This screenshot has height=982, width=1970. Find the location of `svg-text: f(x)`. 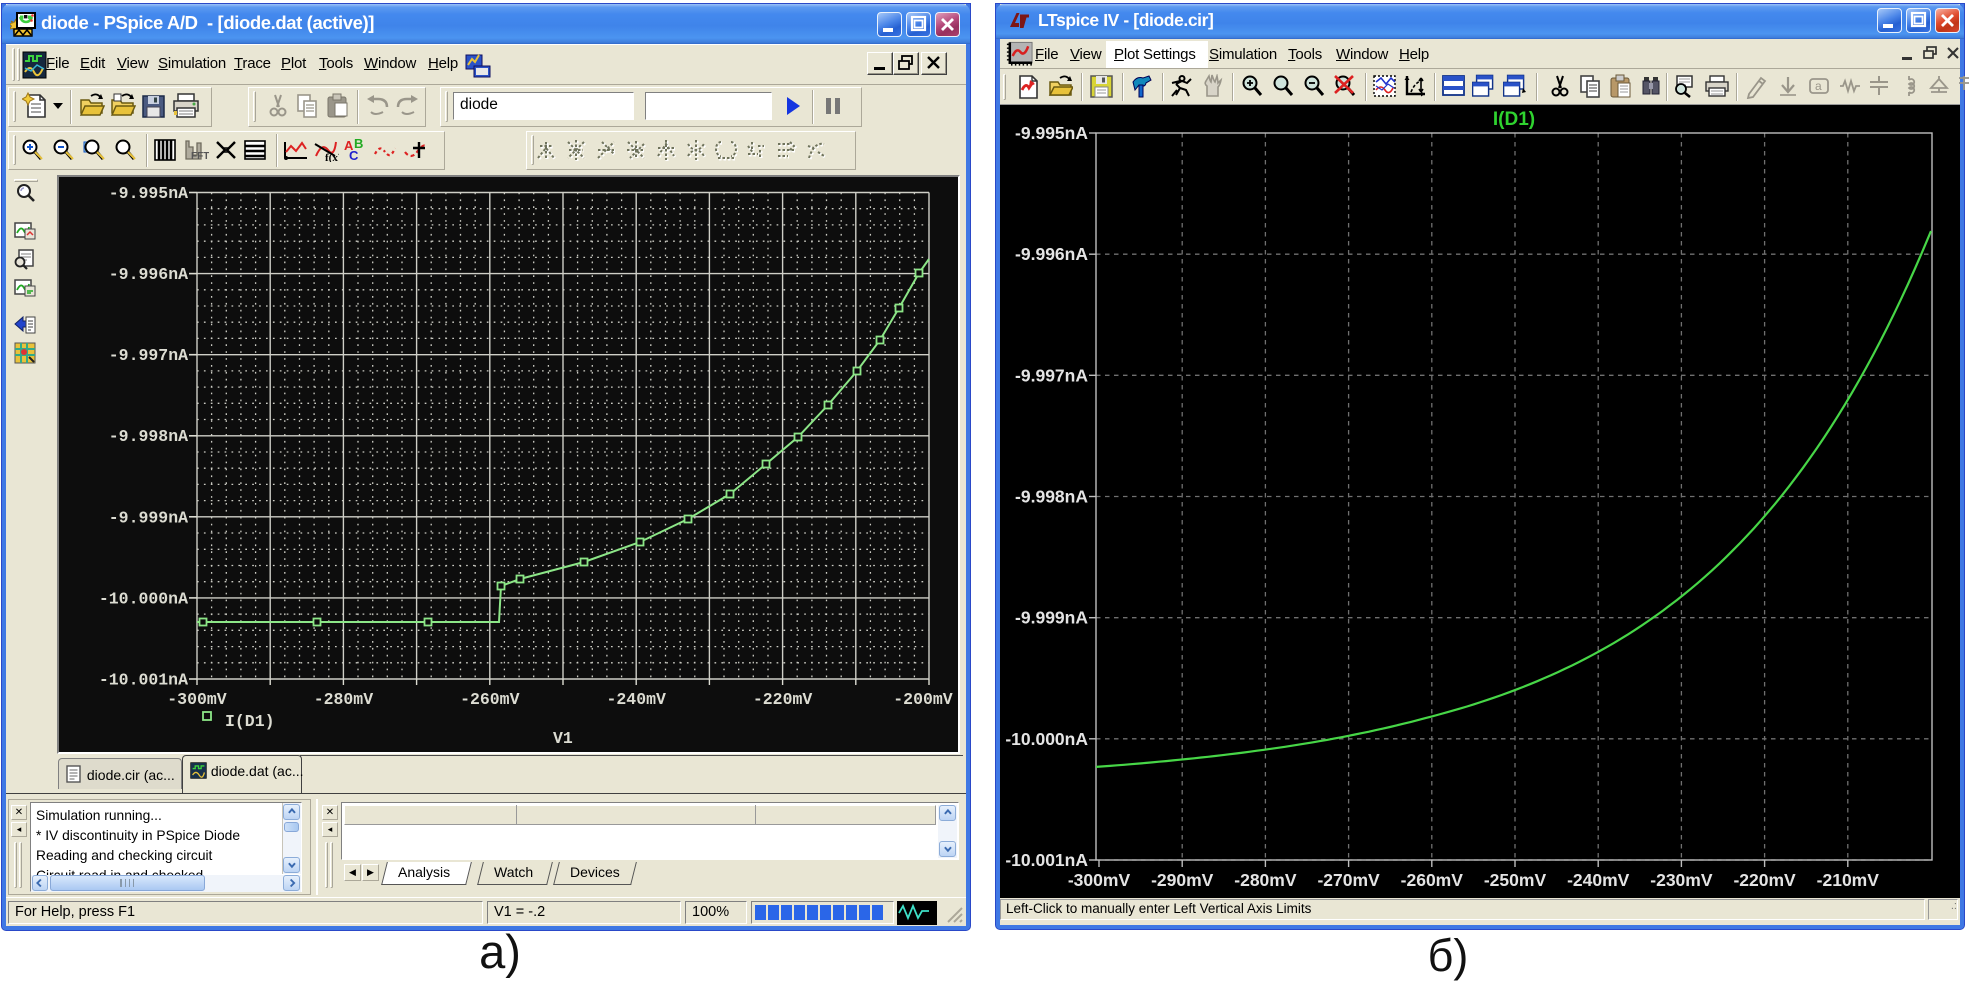

svg-text: f(x) is located at coordinates (332, 157).